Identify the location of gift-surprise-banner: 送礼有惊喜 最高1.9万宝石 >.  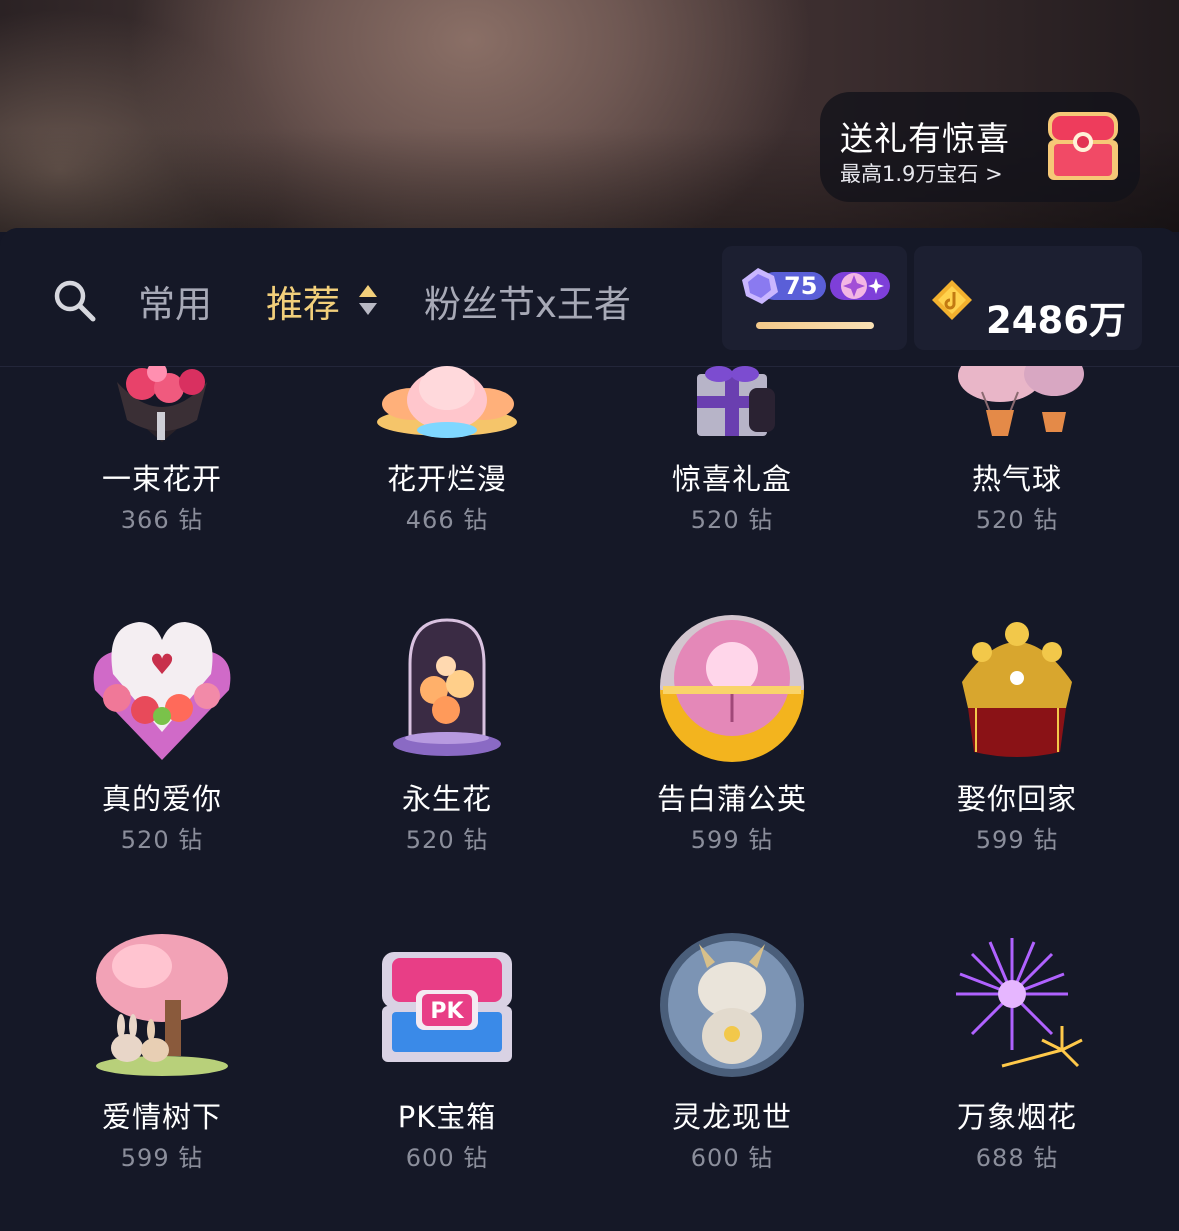
(980, 147).